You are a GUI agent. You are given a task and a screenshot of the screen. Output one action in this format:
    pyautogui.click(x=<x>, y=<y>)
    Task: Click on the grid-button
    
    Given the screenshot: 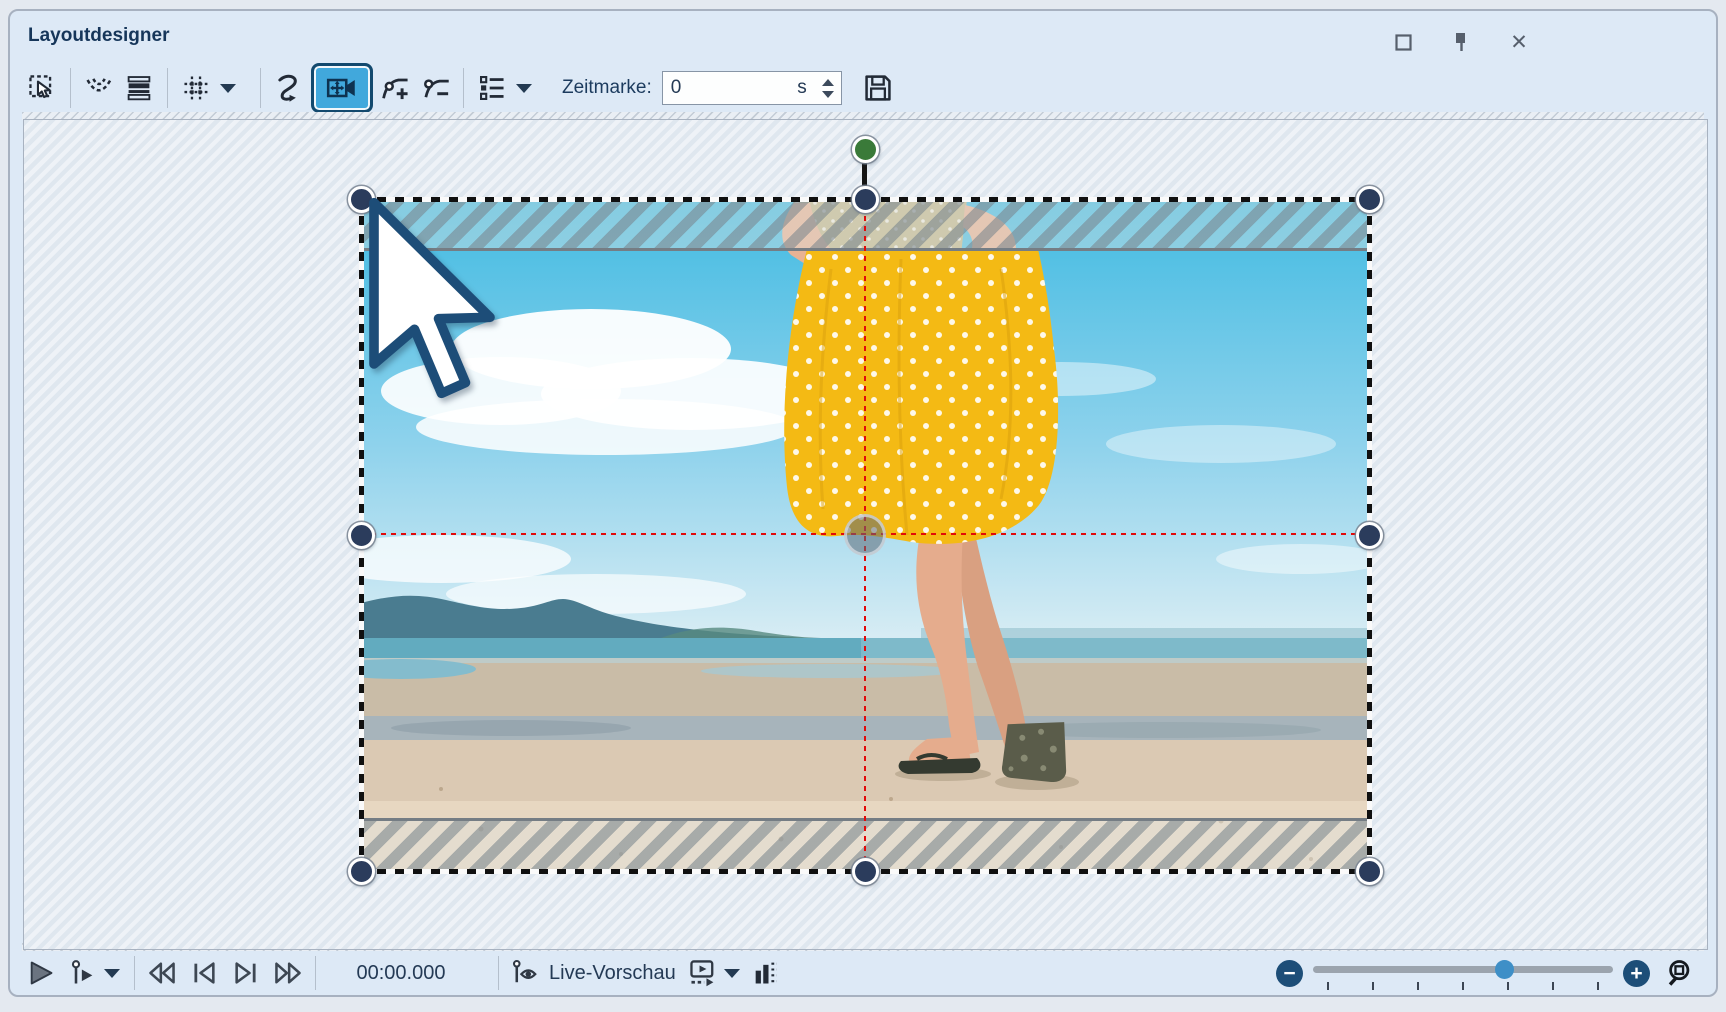 What is the action you would take?
    pyautogui.click(x=196, y=88)
    